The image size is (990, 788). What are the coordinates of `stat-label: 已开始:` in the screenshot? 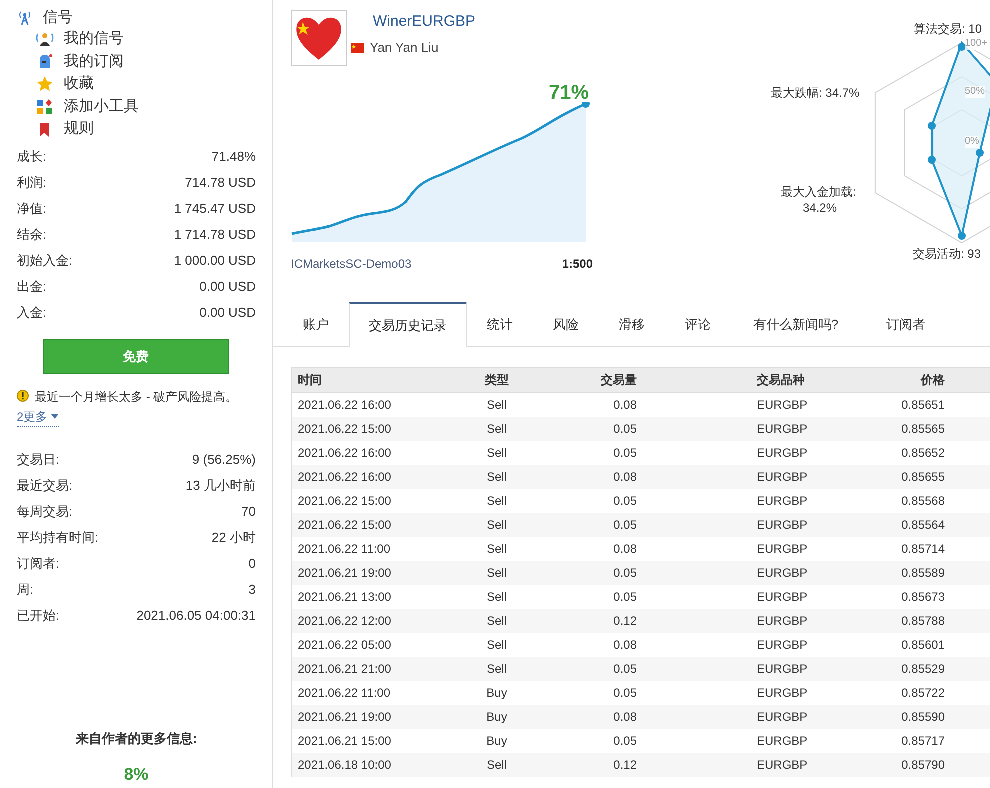 It's located at (38, 616).